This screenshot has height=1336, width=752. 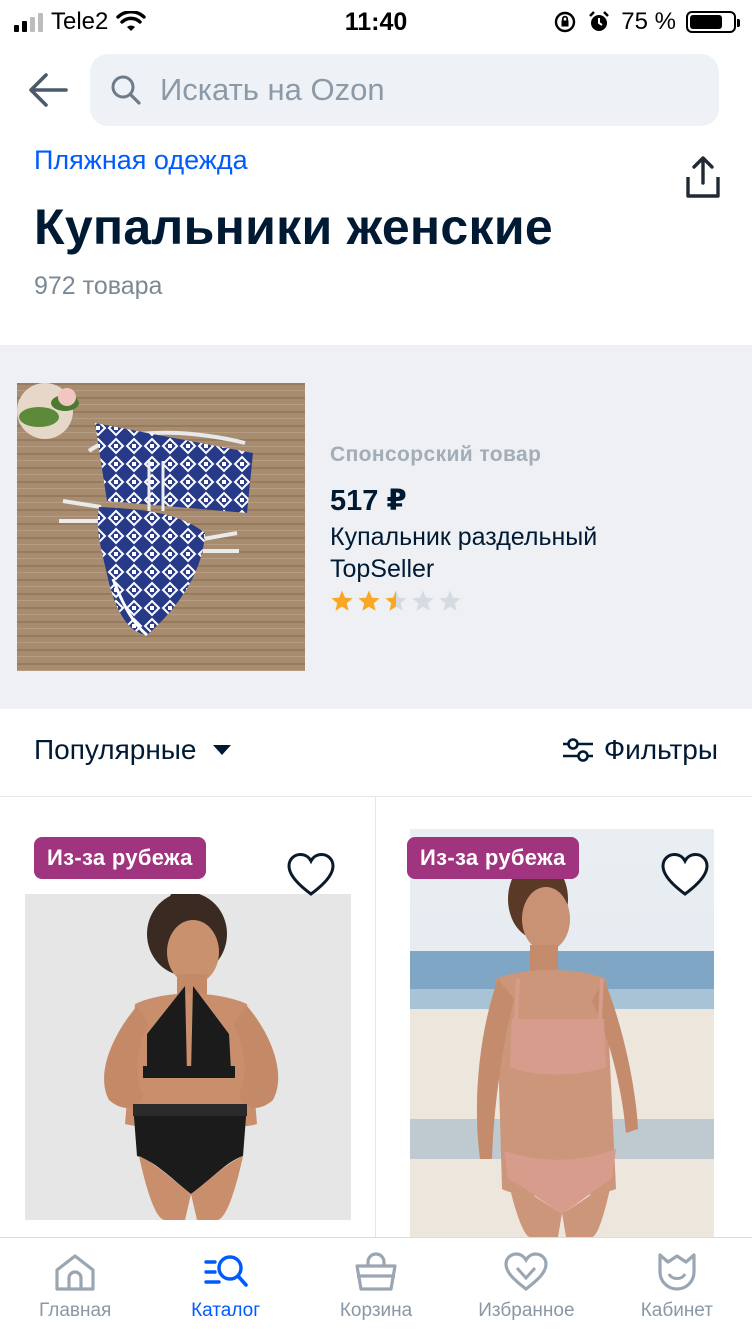 I want to click on catalog-icon, so click(x=225, y=1271).